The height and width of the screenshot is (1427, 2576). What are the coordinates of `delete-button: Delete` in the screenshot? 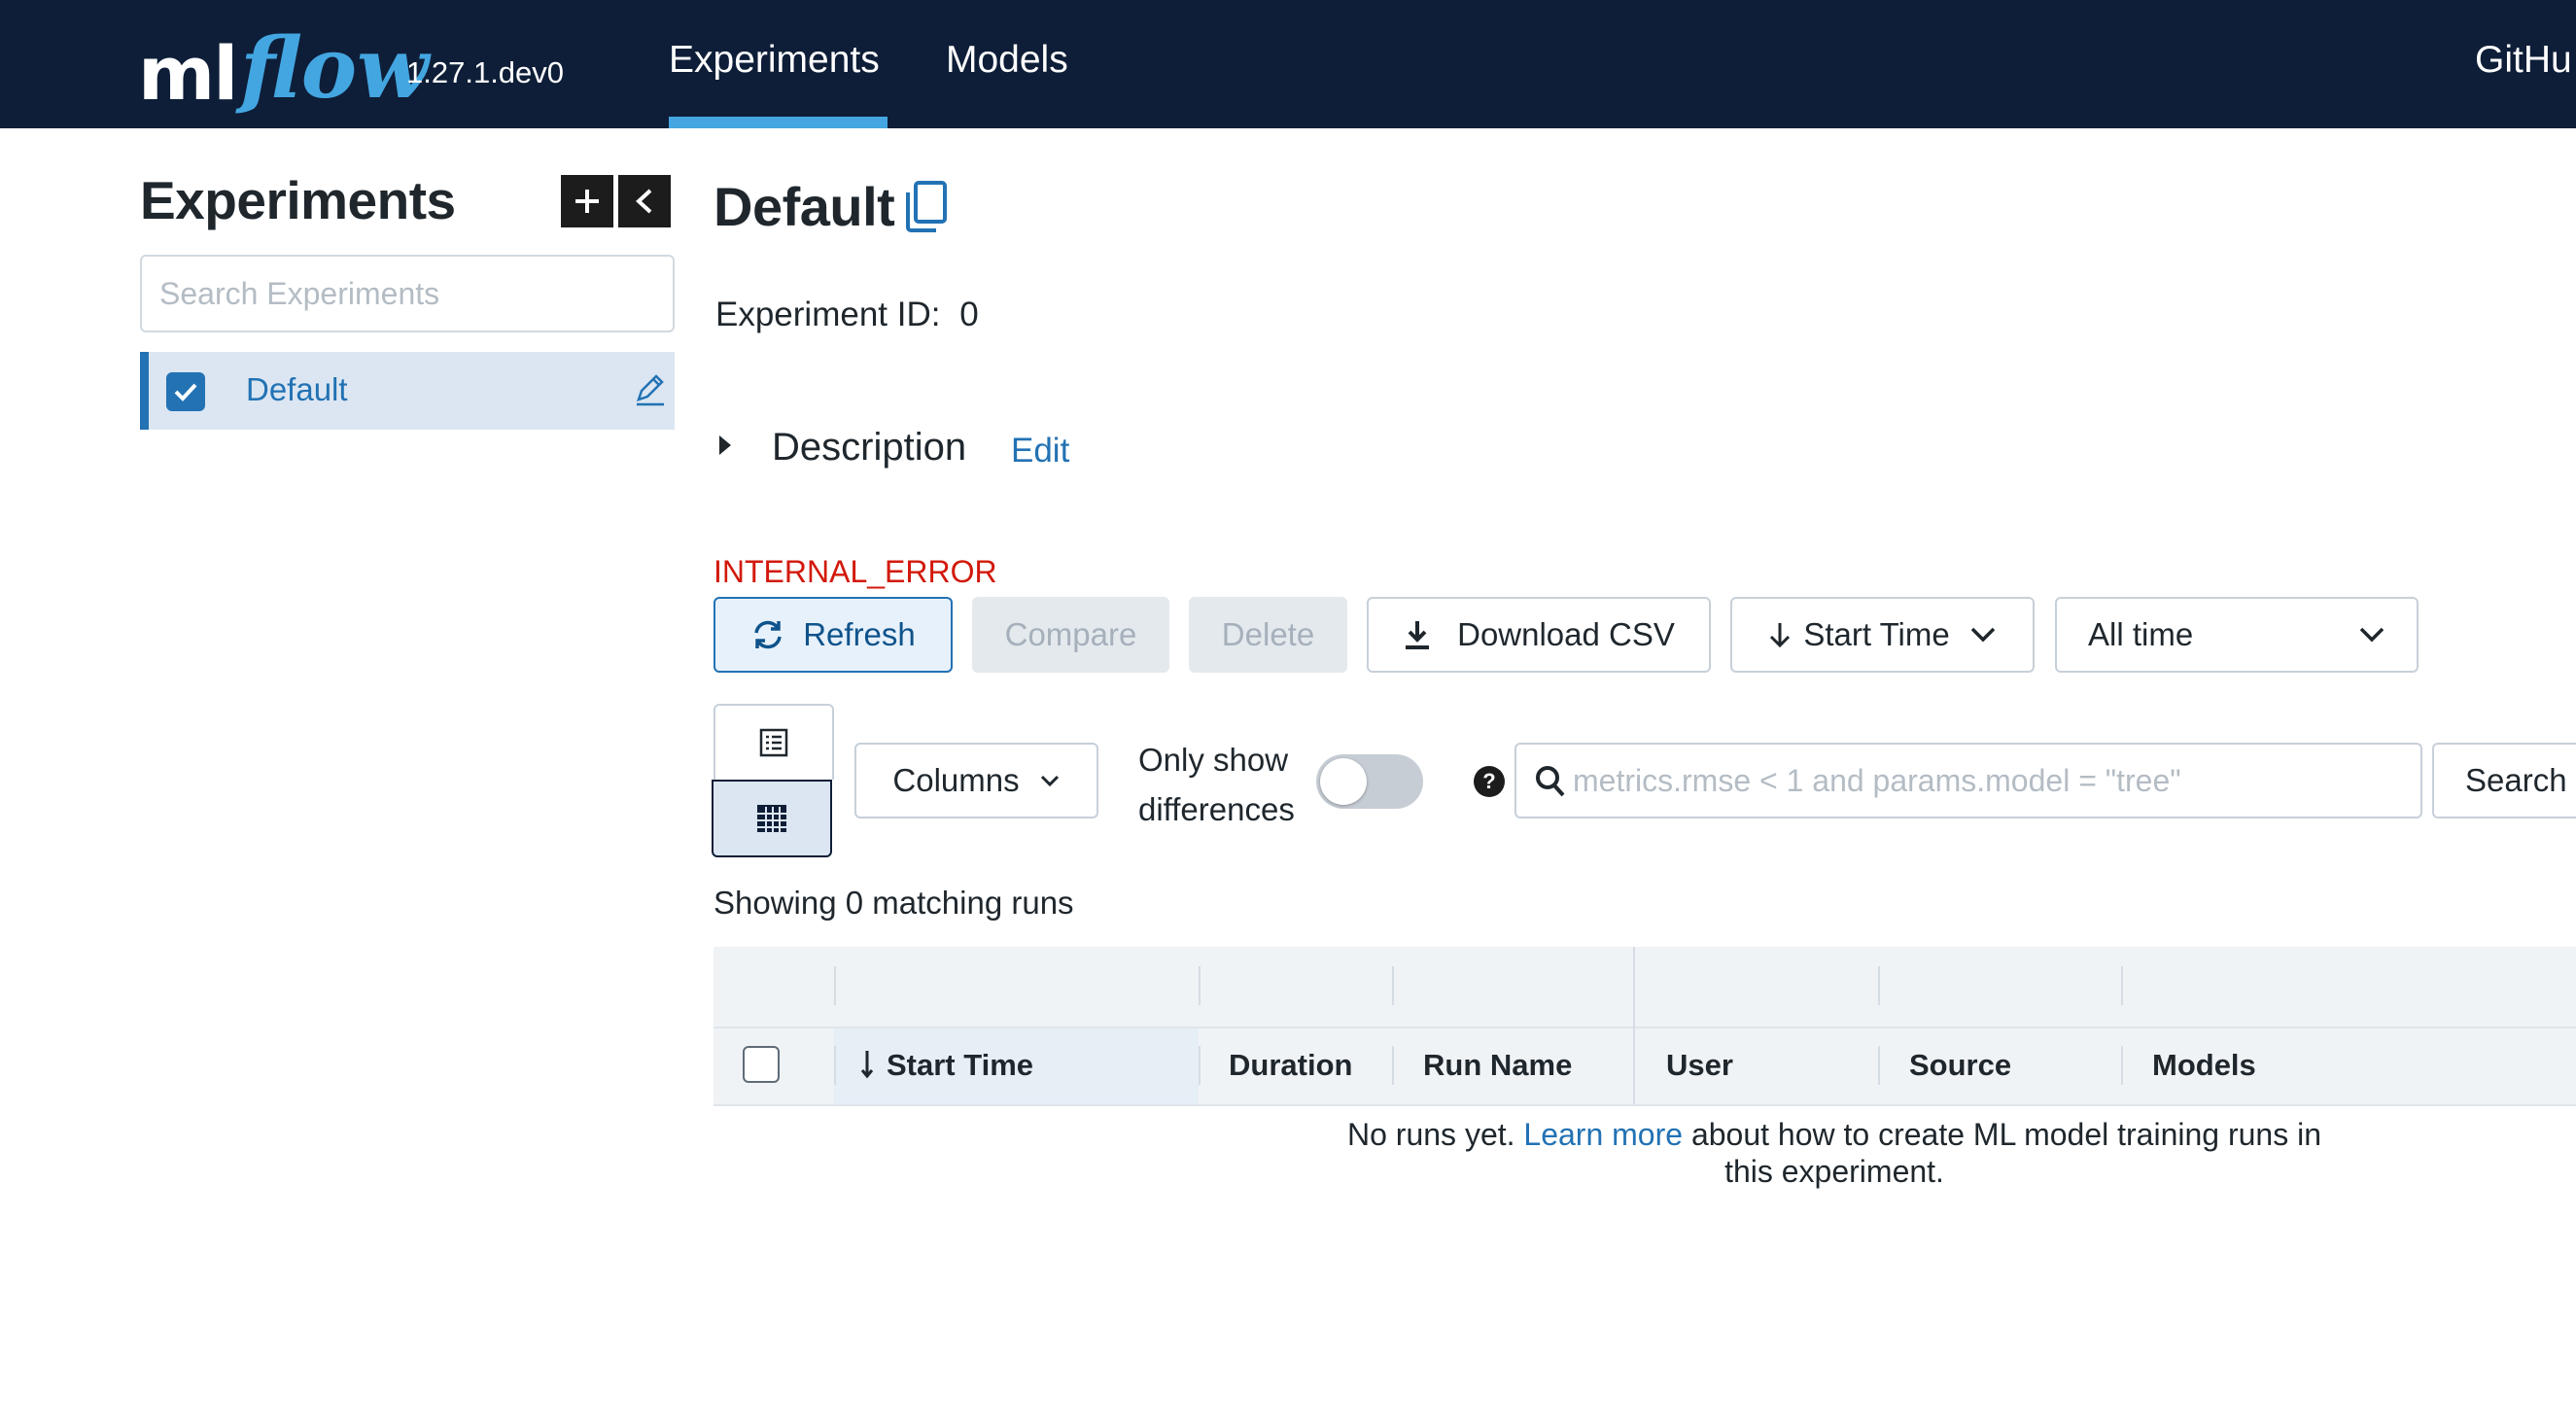 It's located at (1268, 635).